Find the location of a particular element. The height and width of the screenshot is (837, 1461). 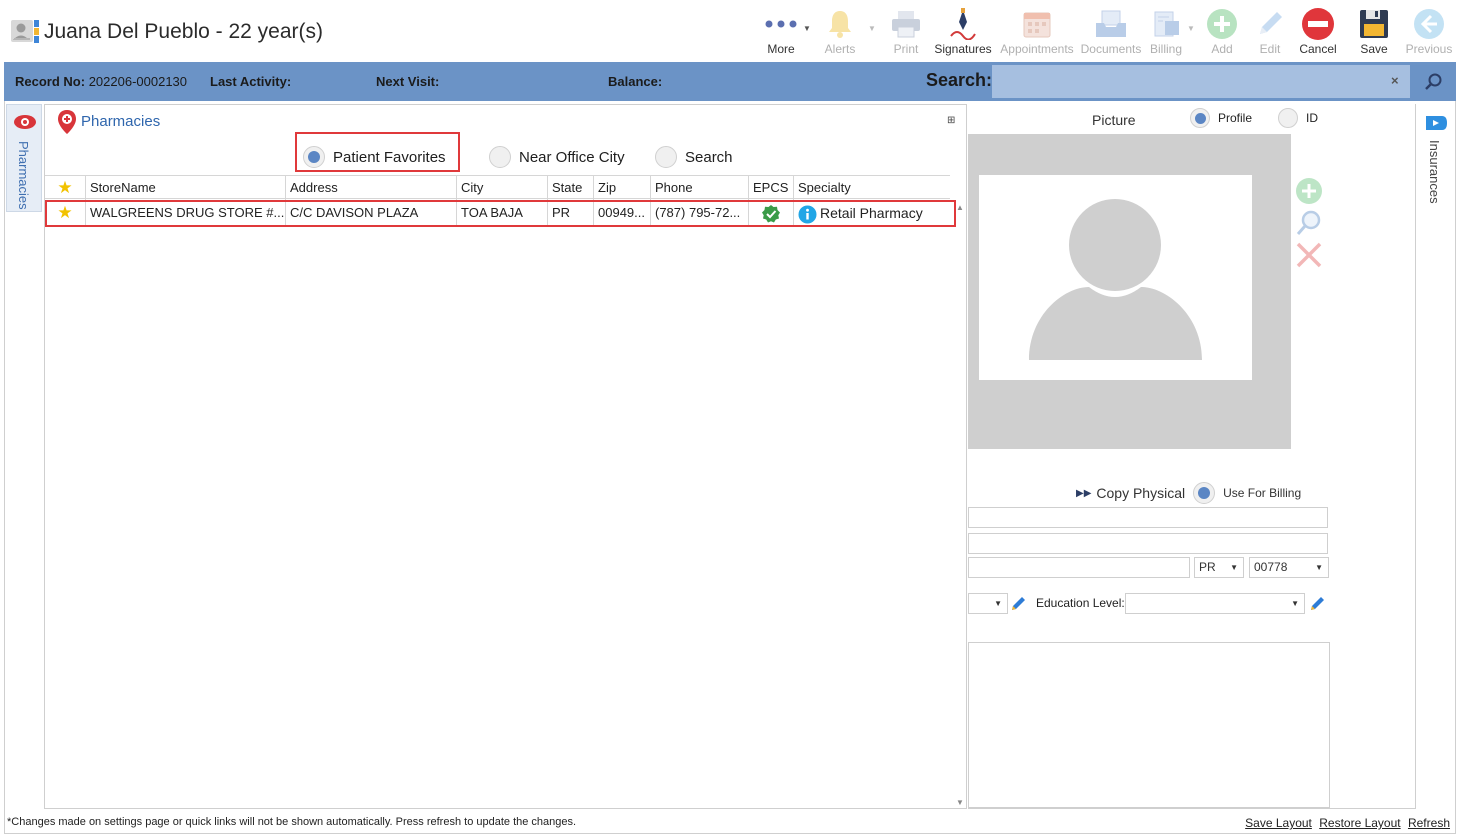

billing-dropdown-caret-icon: ▼ is located at coordinates (1191, 28).